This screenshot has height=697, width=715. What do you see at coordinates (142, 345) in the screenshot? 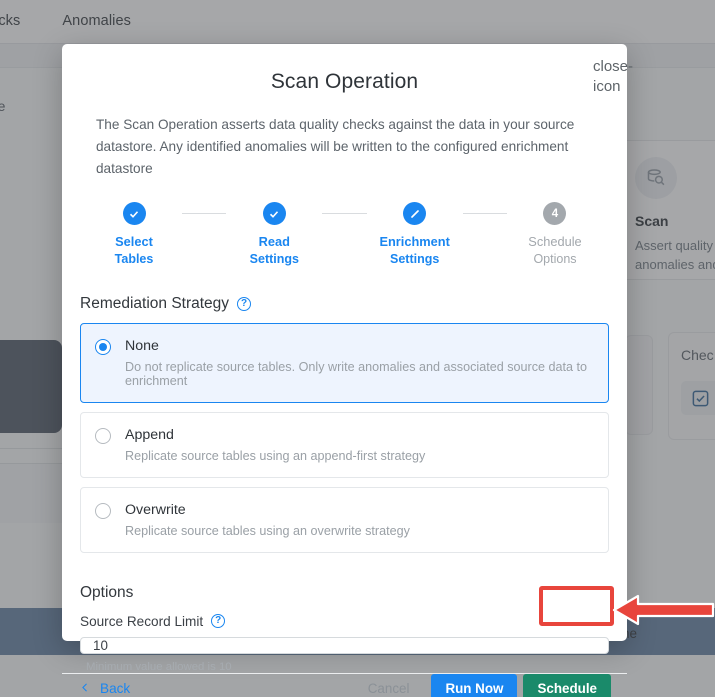
I see `radio-option-label: None` at bounding box center [142, 345].